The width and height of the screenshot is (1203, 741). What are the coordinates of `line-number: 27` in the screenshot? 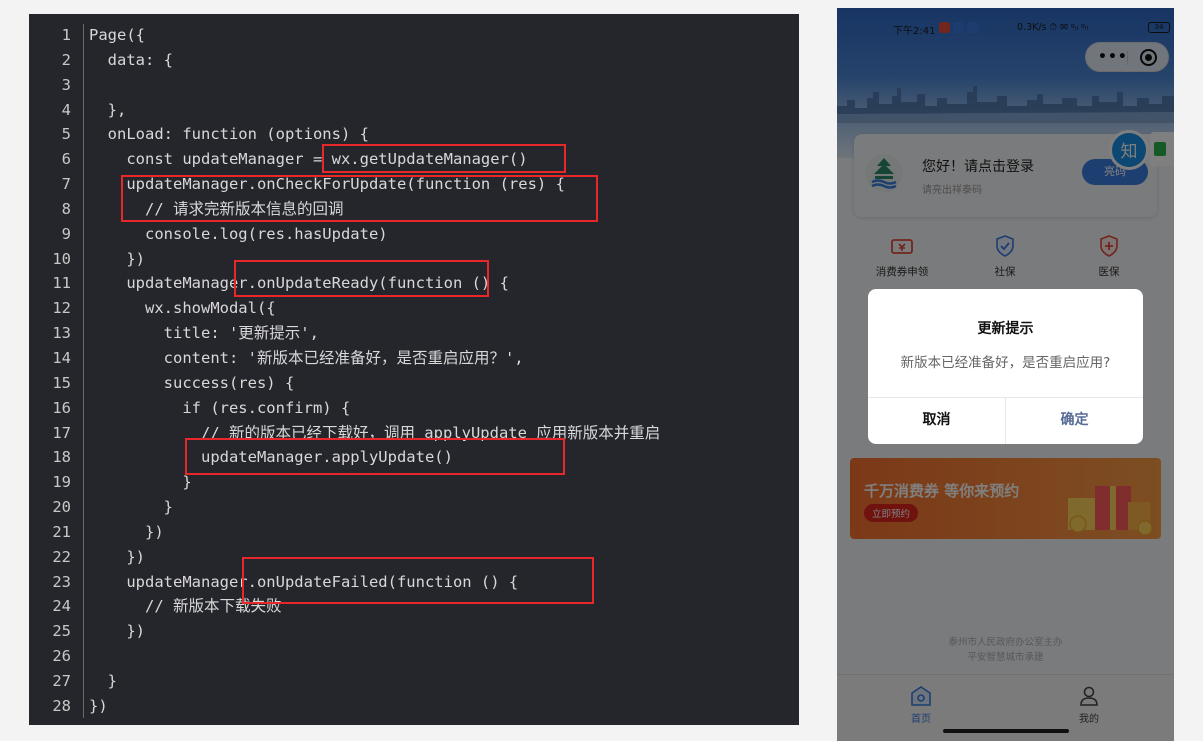 It's located at (61, 680).